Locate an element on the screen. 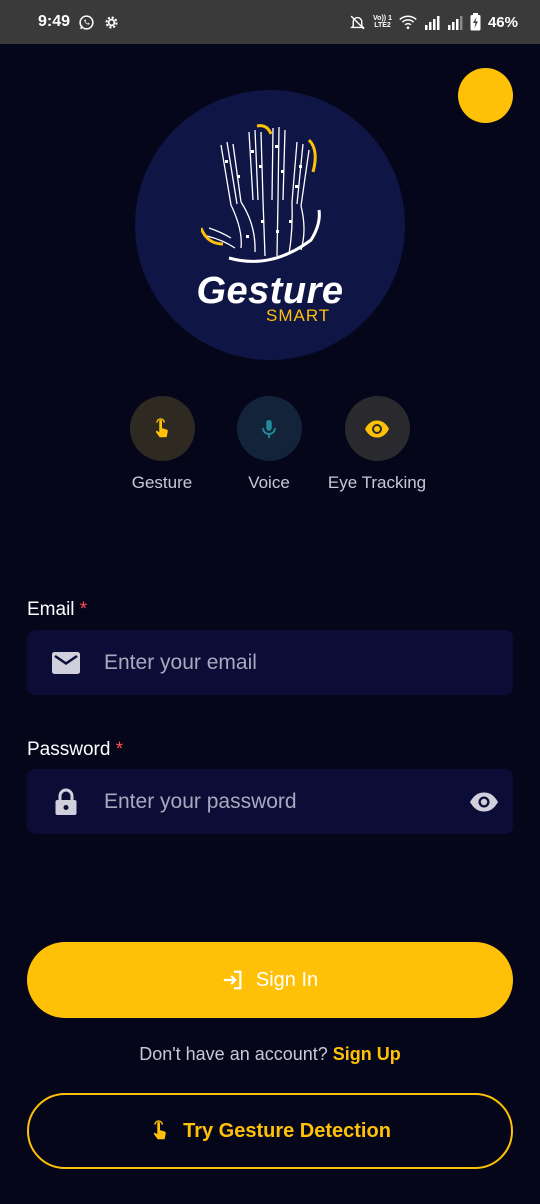  mode-eye-tracking-label: Eye Tracking is located at coordinates (377, 482).